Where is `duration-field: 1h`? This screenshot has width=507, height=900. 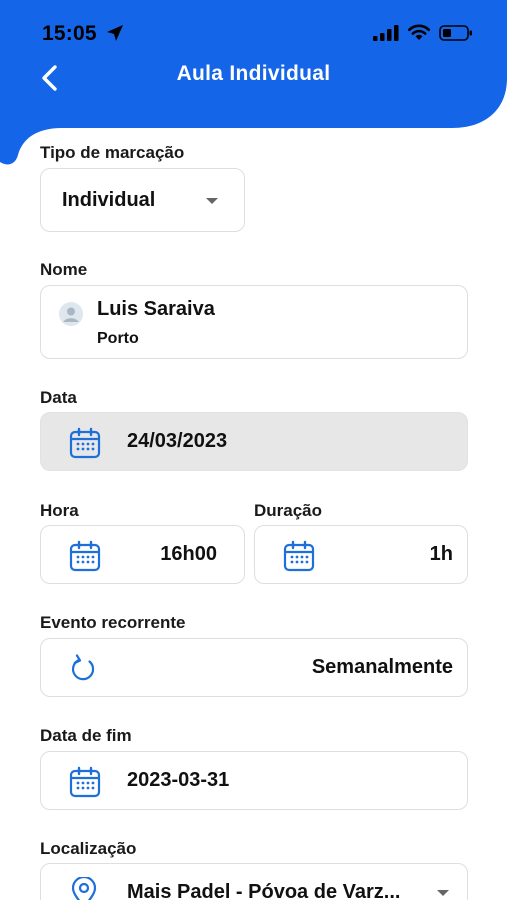 duration-field: 1h is located at coordinates (361, 554).